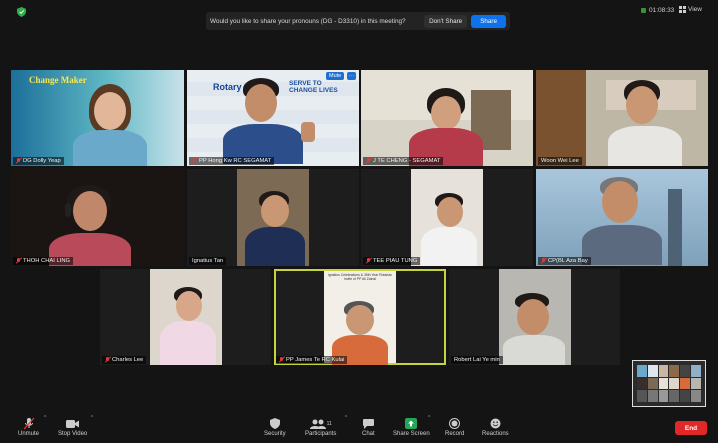  Describe the element at coordinates (313, 87) in the screenshot. I see `serve-banner: SERVE TO CHANGE LIVES` at that location.